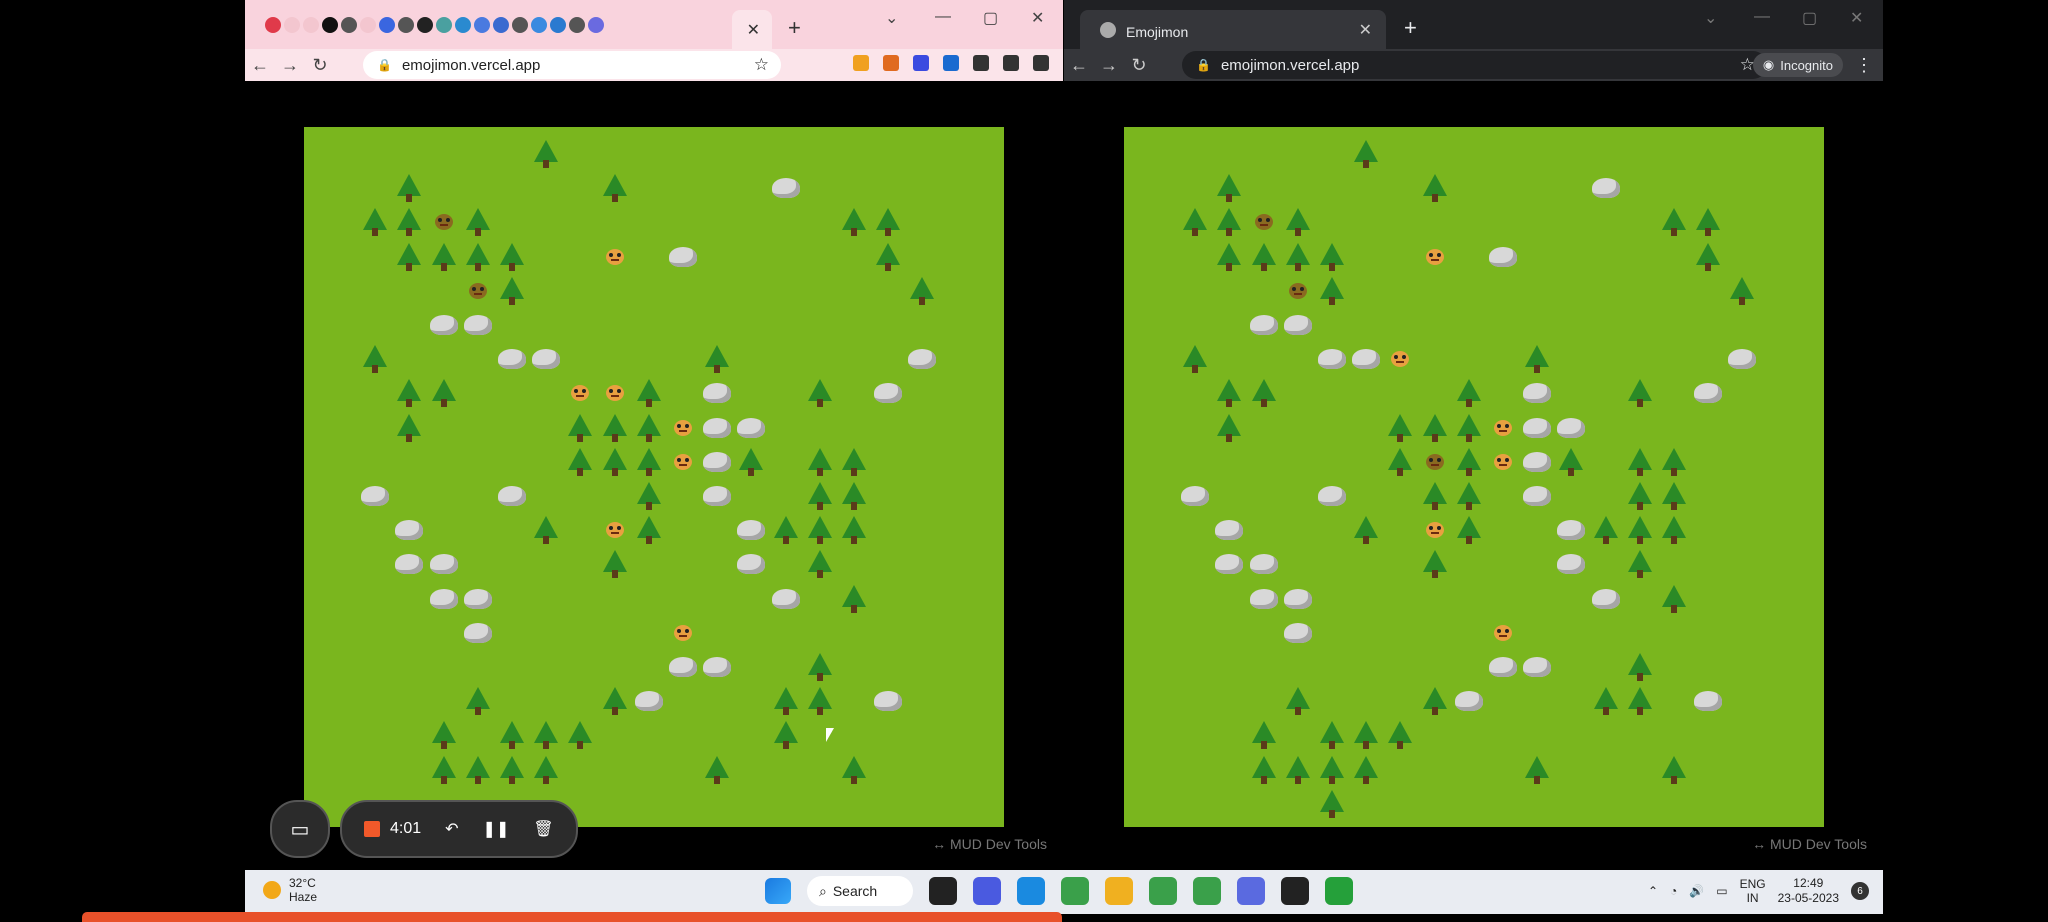  Describe the element at coordinates (496, 829) in the screenshot. I see `pause-icon: ❚❚` at that location.